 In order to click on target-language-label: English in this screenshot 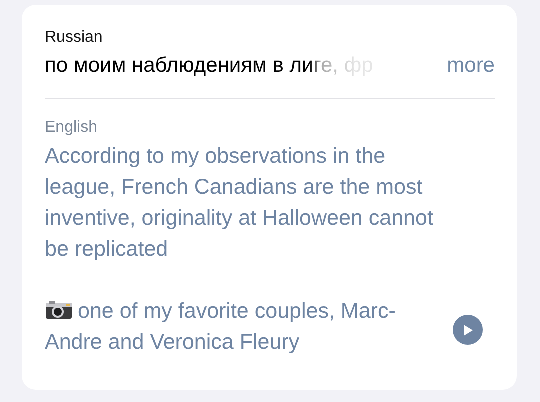, I will do `click(71, 128)`.